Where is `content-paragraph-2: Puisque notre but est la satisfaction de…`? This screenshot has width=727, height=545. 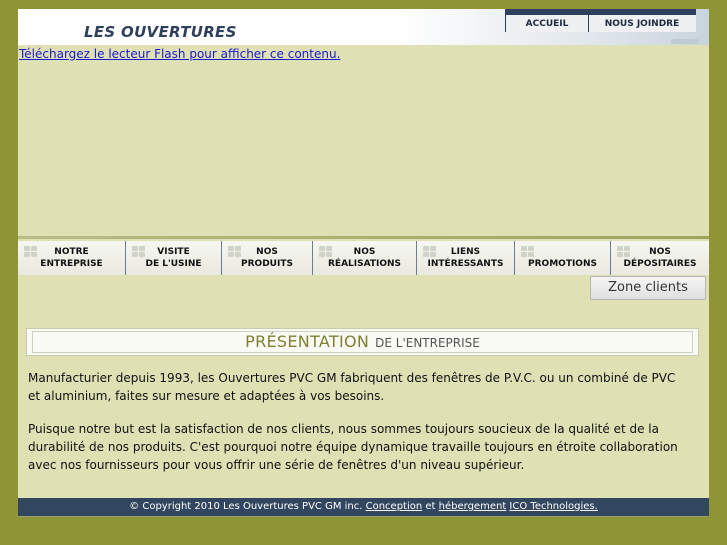 content-paragraph-2: Puisque notre but est la satisfaction de… is located at coordinates (353, 447).